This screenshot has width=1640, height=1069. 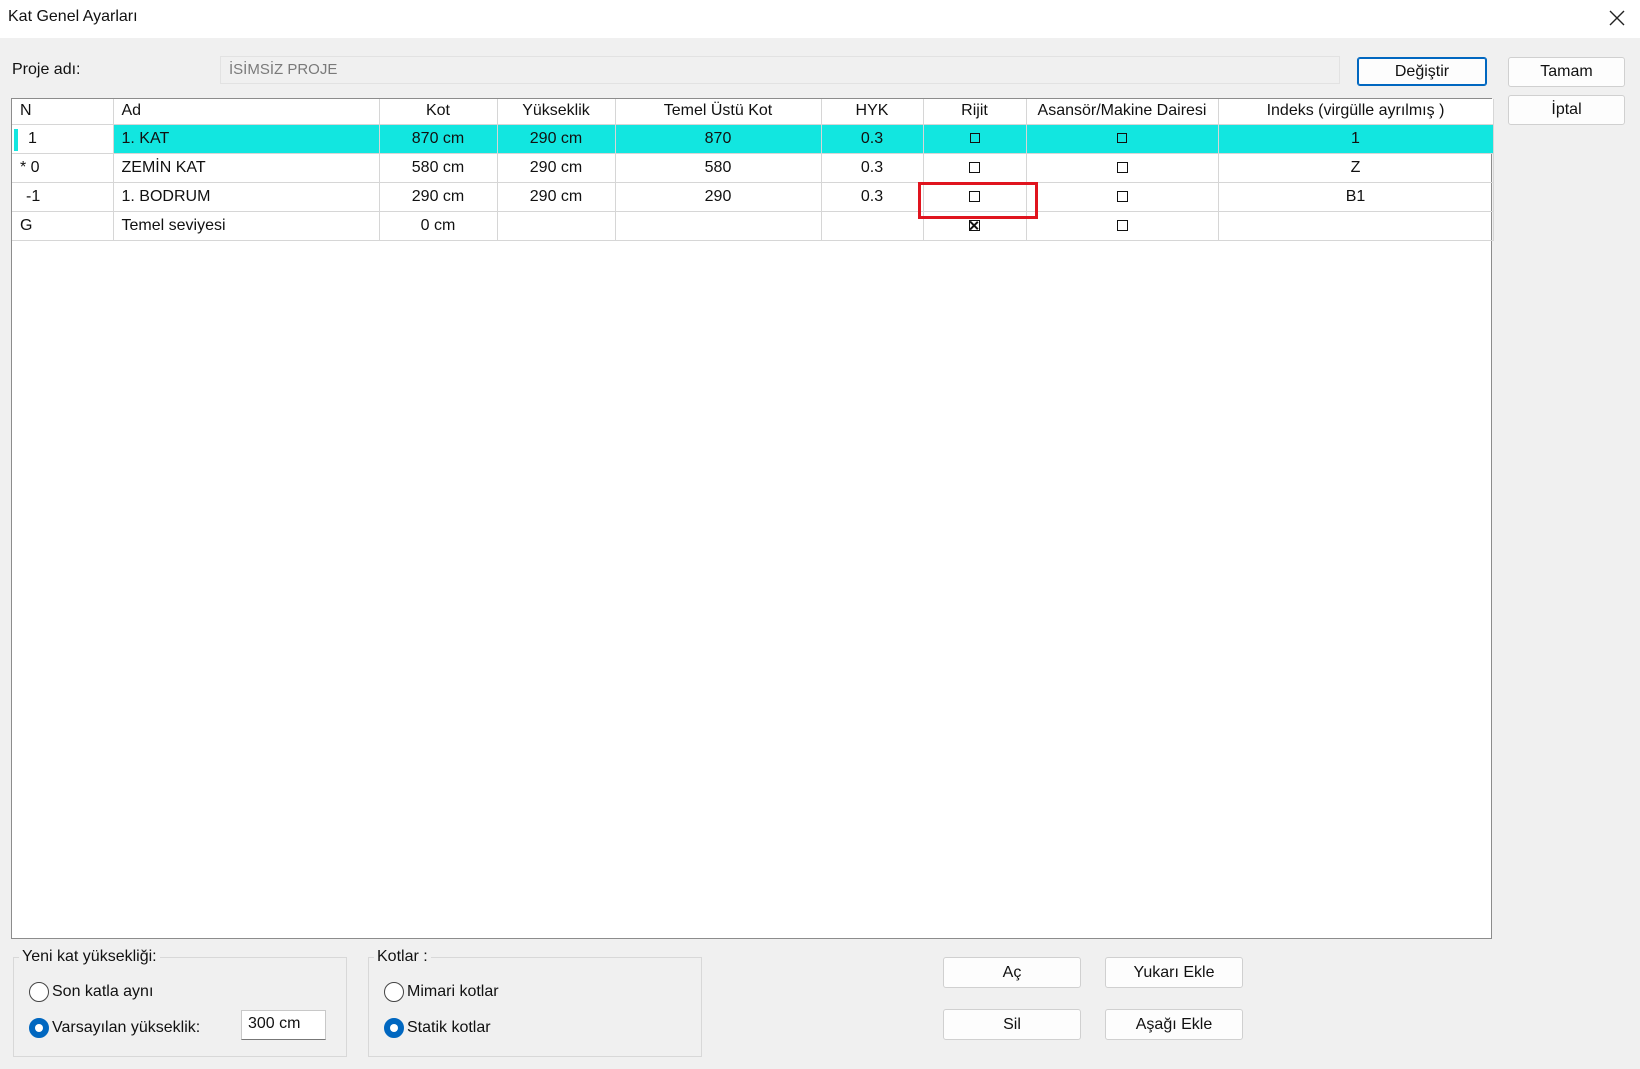 What do you see at coordinates (438, 168) in the screenshot?
I see `cell-kot: 580 cm` at bounding box center [438, 168].